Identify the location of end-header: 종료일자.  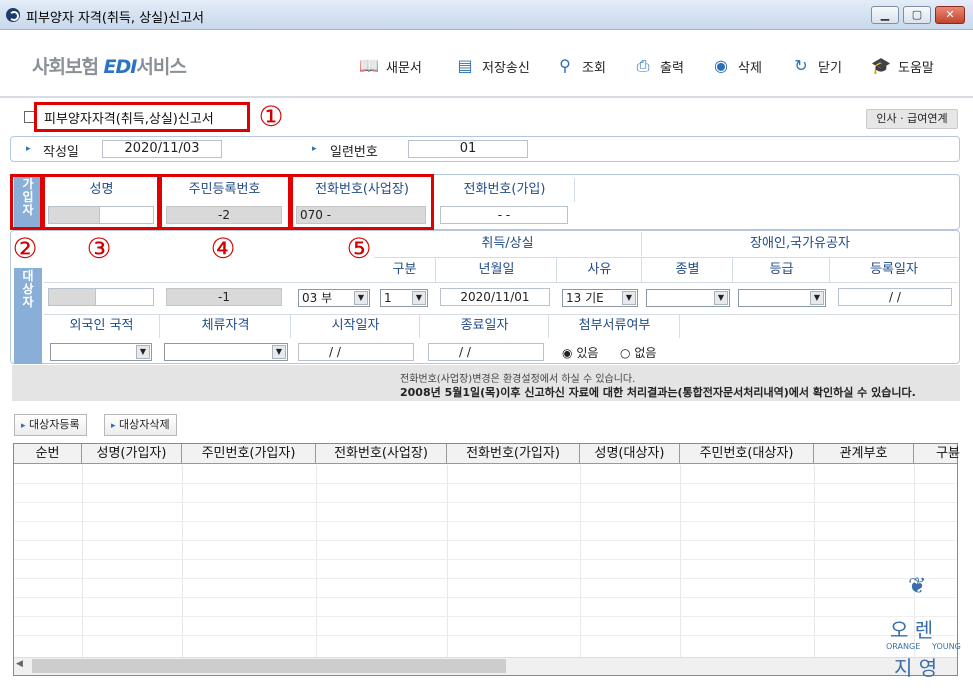
(485, 326).